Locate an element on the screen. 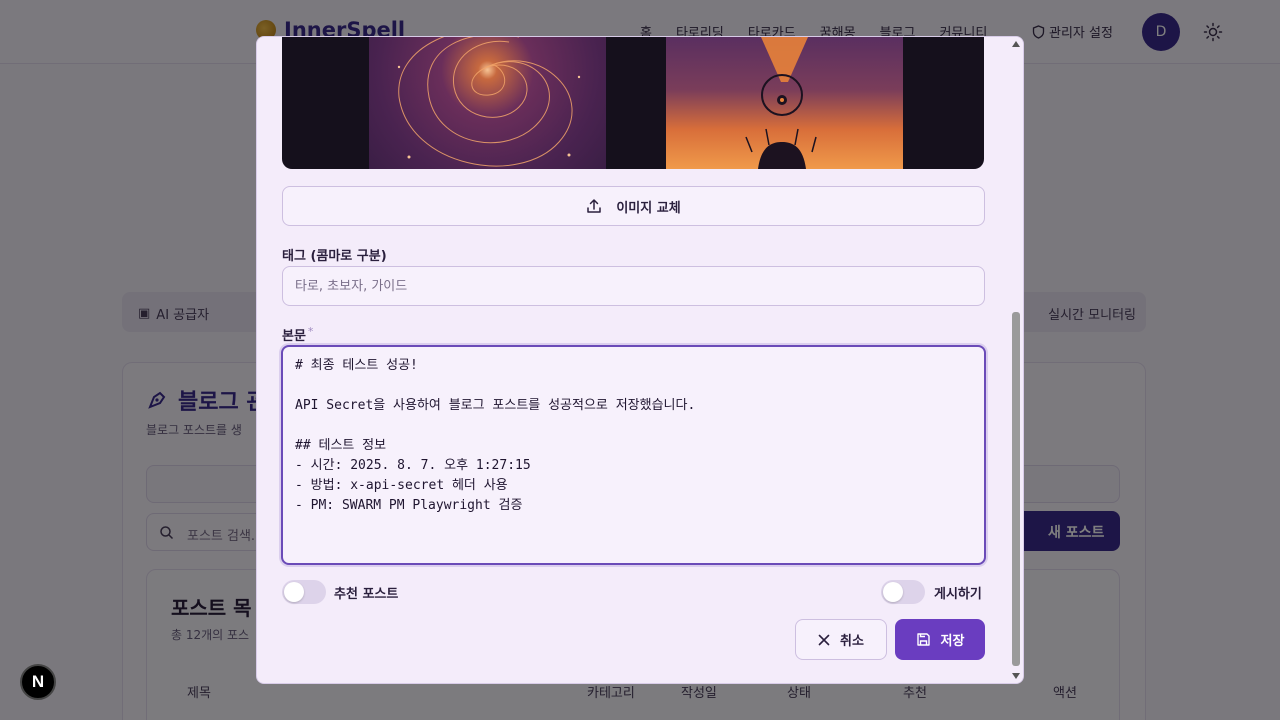  scroll-down-arrow is located at coordinates (1016, 676).